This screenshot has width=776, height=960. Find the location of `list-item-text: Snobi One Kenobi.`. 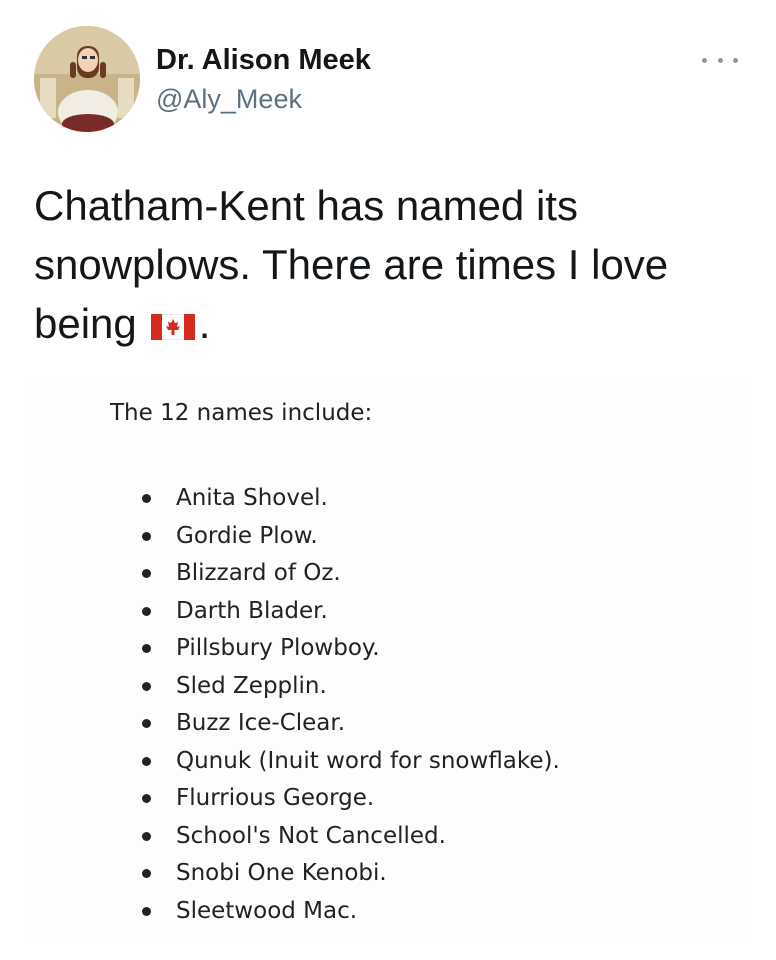

list-item-text: Snobi One Kenobi. is located at coordinates (281, 873).